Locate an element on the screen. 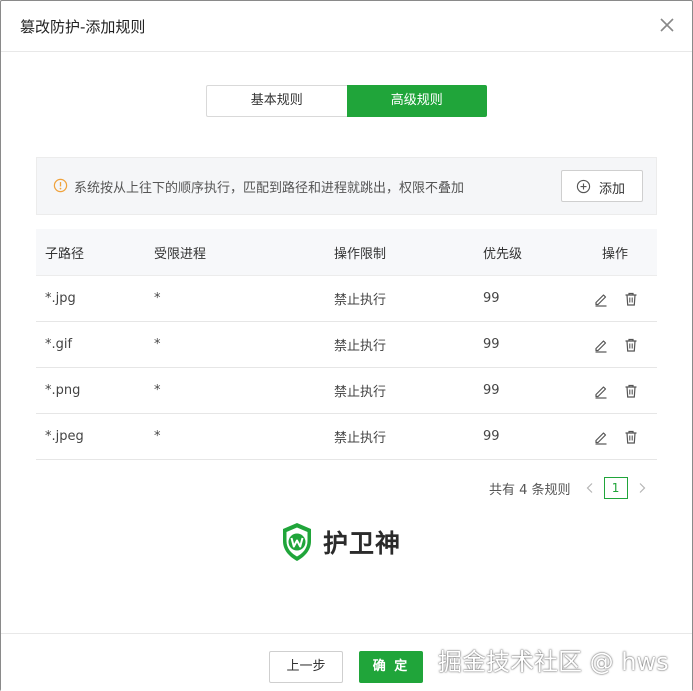  add-rule-button: 添加 is located at coordinates (602, 186).